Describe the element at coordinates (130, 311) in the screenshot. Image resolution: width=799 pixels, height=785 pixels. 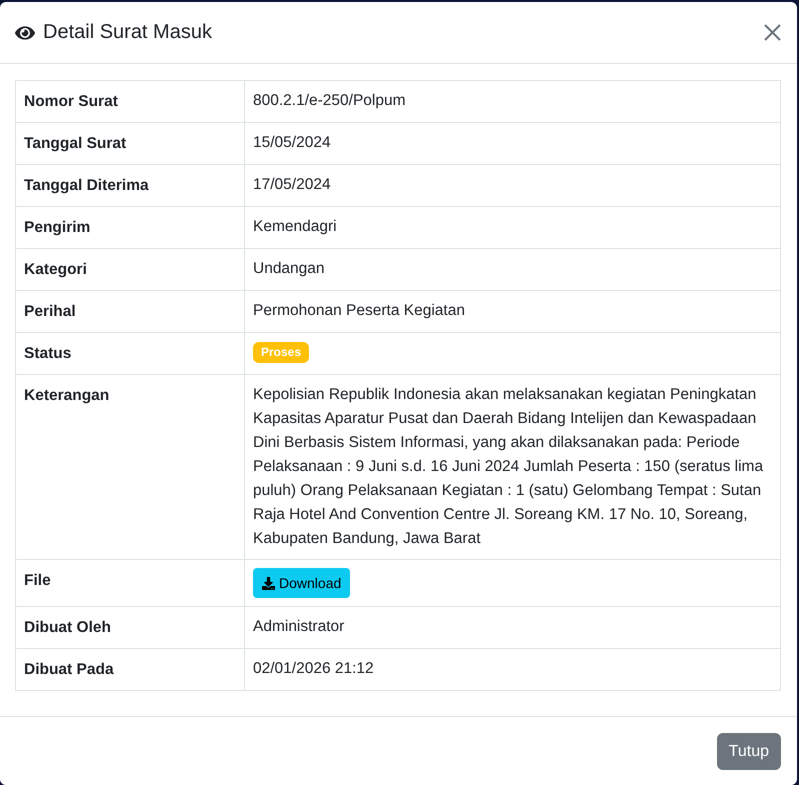
I see `detail-label: Perihal` at that location.